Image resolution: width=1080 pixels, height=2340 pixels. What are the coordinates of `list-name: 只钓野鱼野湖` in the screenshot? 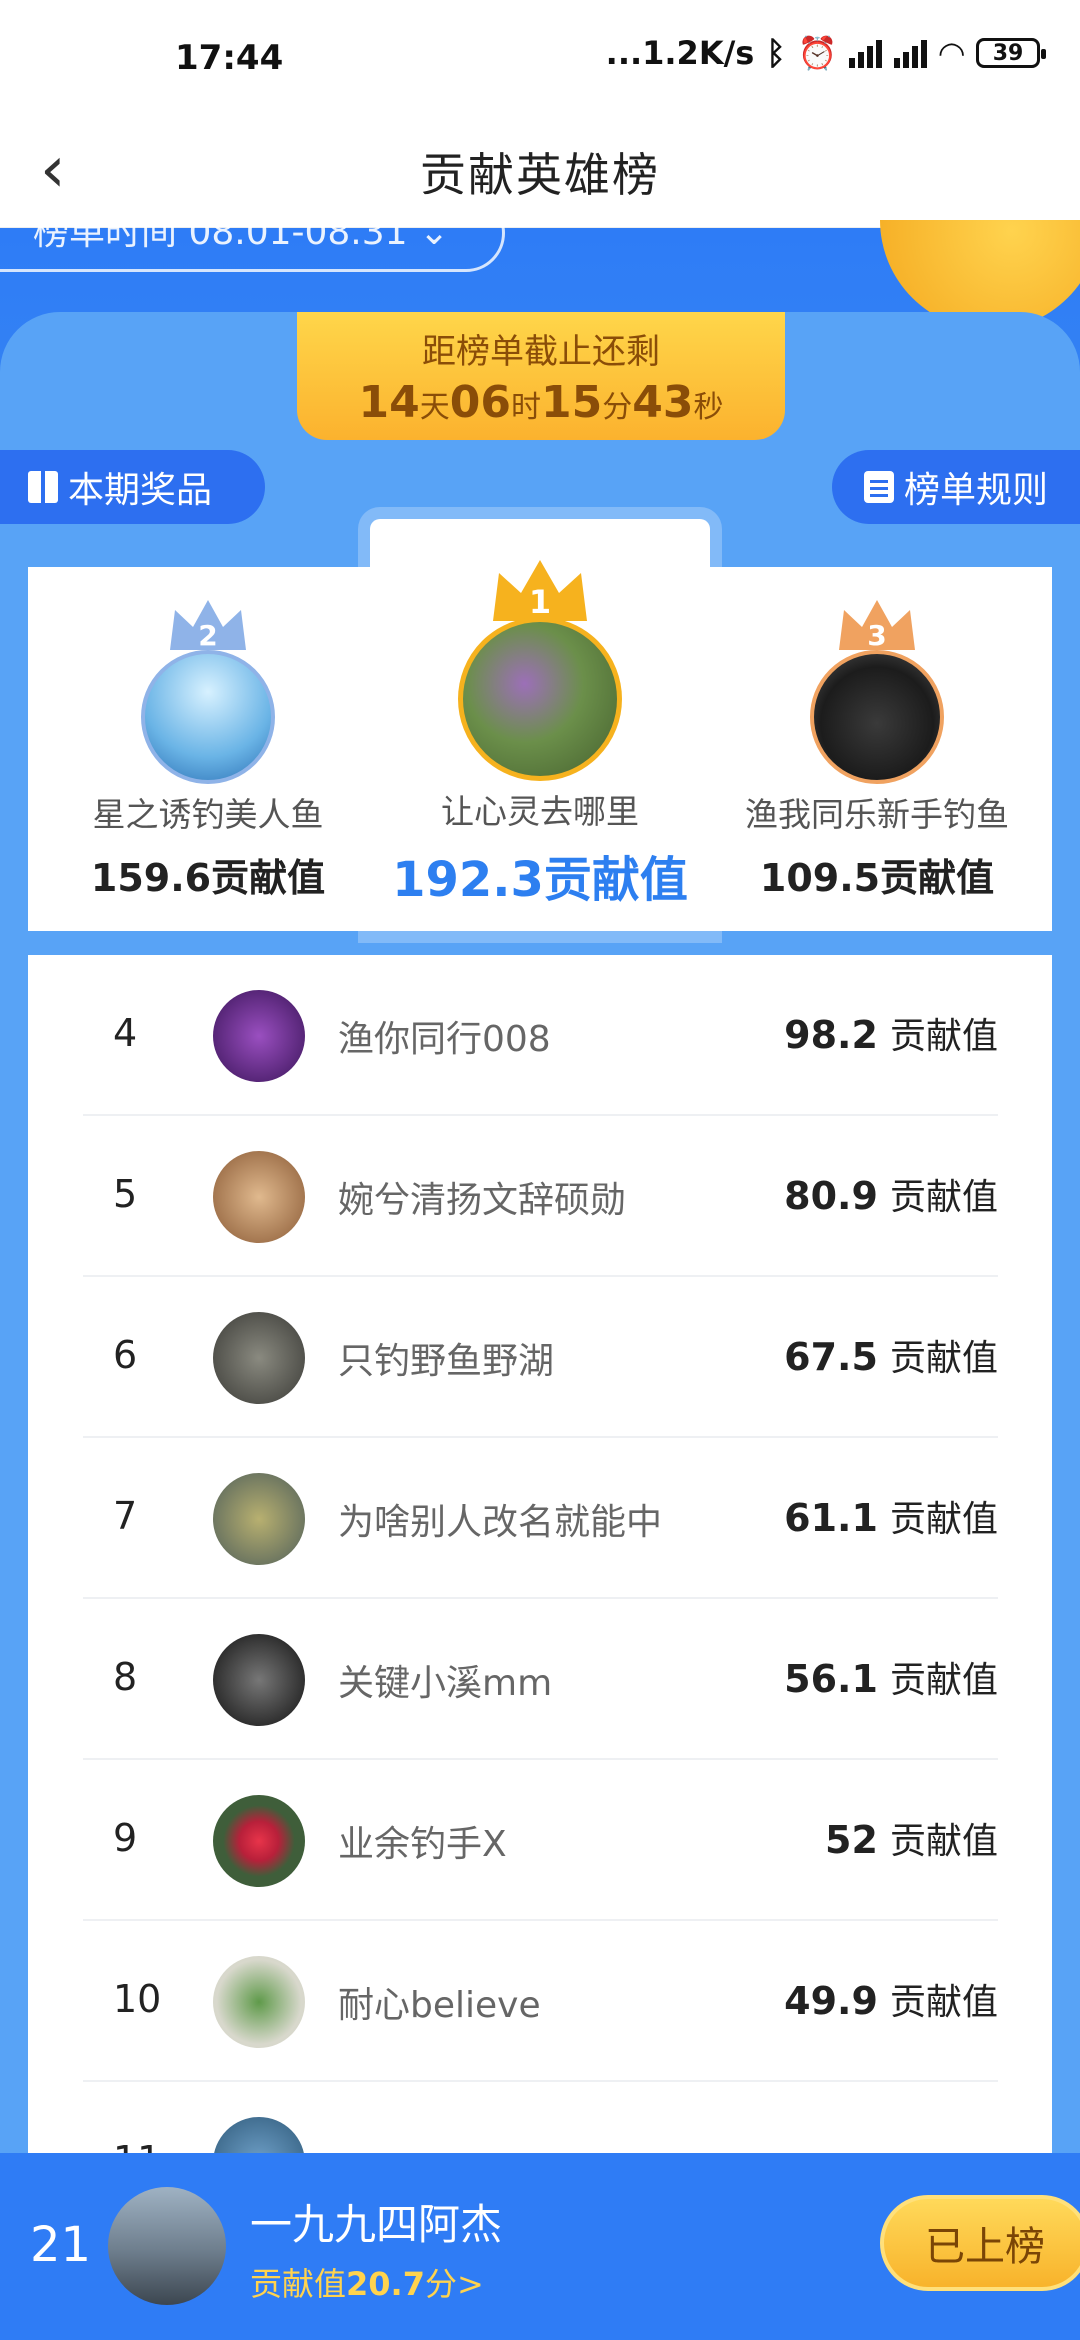 It's located at (446, 1361).